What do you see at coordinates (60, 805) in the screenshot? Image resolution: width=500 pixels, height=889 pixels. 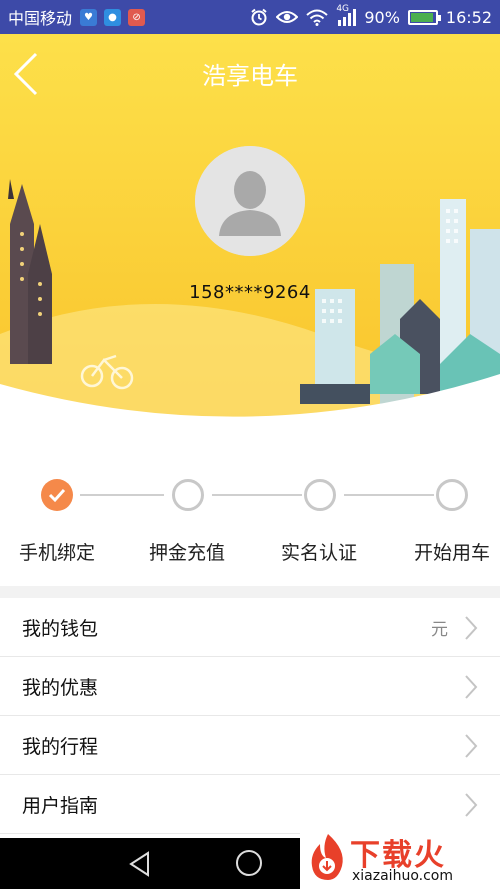 I see `menu-item-label: 用户指南` at bounding box center [60, 805].